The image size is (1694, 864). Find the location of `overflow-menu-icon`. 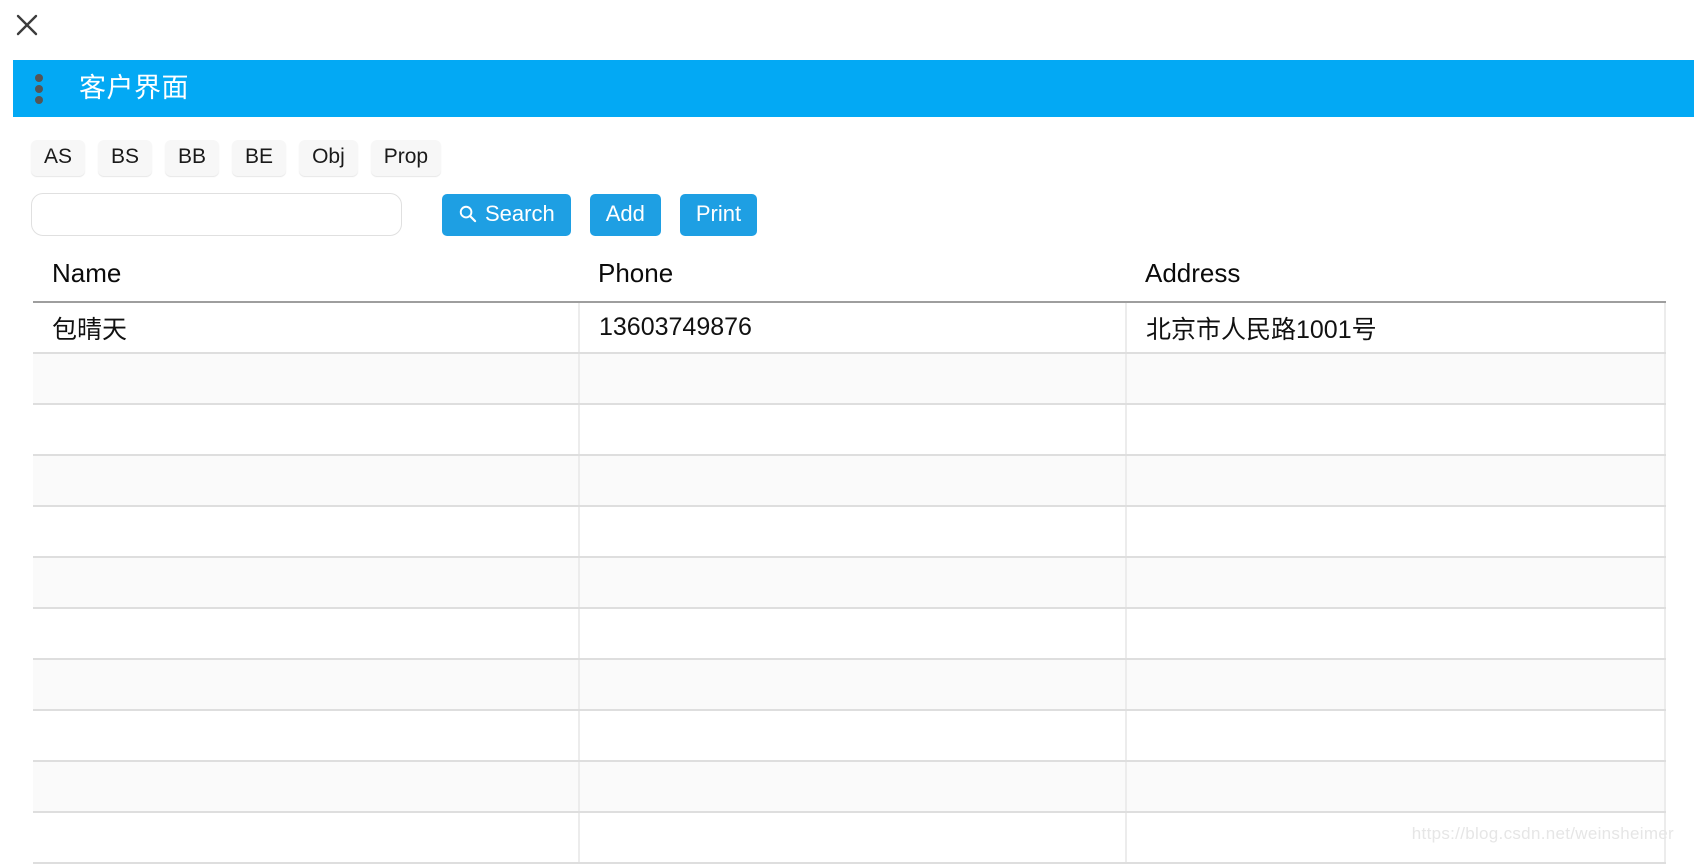

overflow-menu-icon is located at coordinates (46, 89).